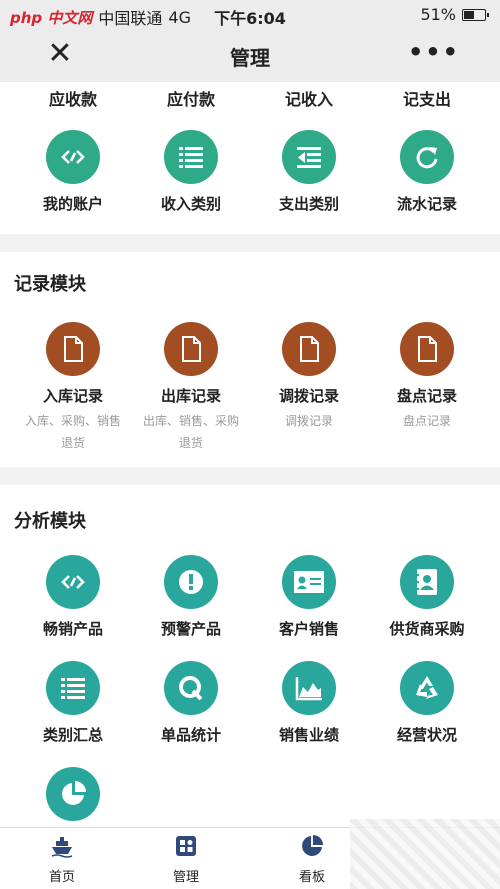 The image size is (500, 889). I want to click on tab-manage: 管理, so click(186, 859).